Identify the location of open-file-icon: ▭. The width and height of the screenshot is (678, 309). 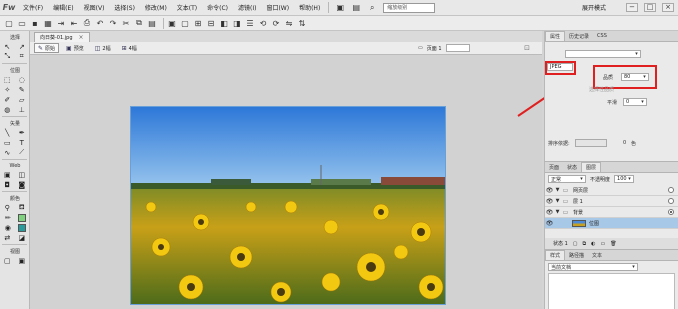
(22, 23).